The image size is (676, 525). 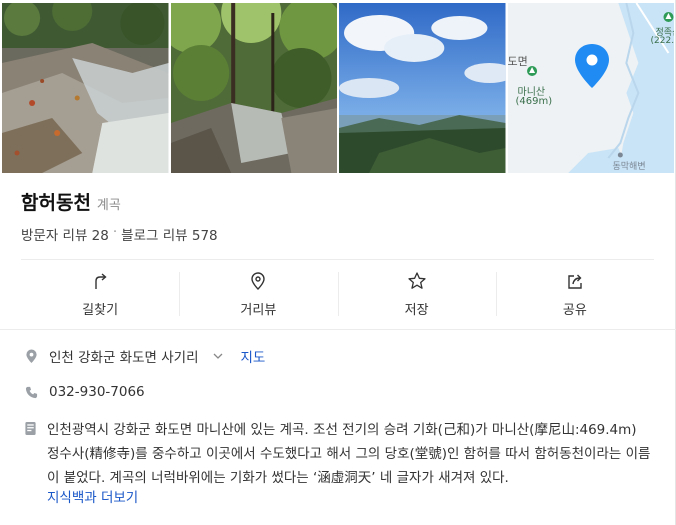 I want to click on visitor-reviews-link: 방문자 리뷰 28, so click(x=65, y=234).